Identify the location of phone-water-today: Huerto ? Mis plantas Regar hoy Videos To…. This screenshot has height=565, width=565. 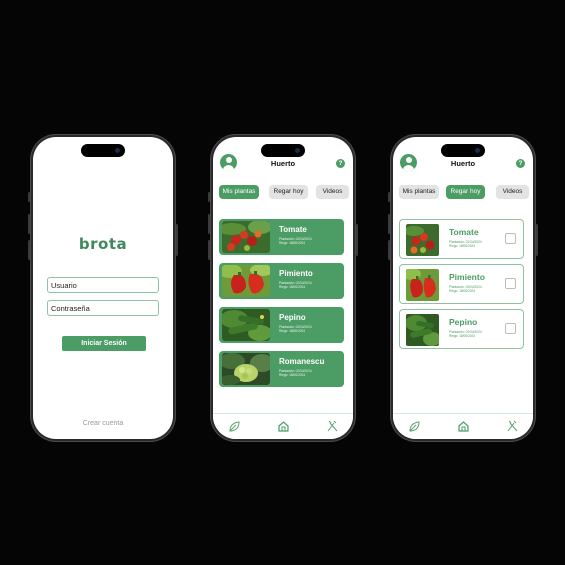
(463, 288).